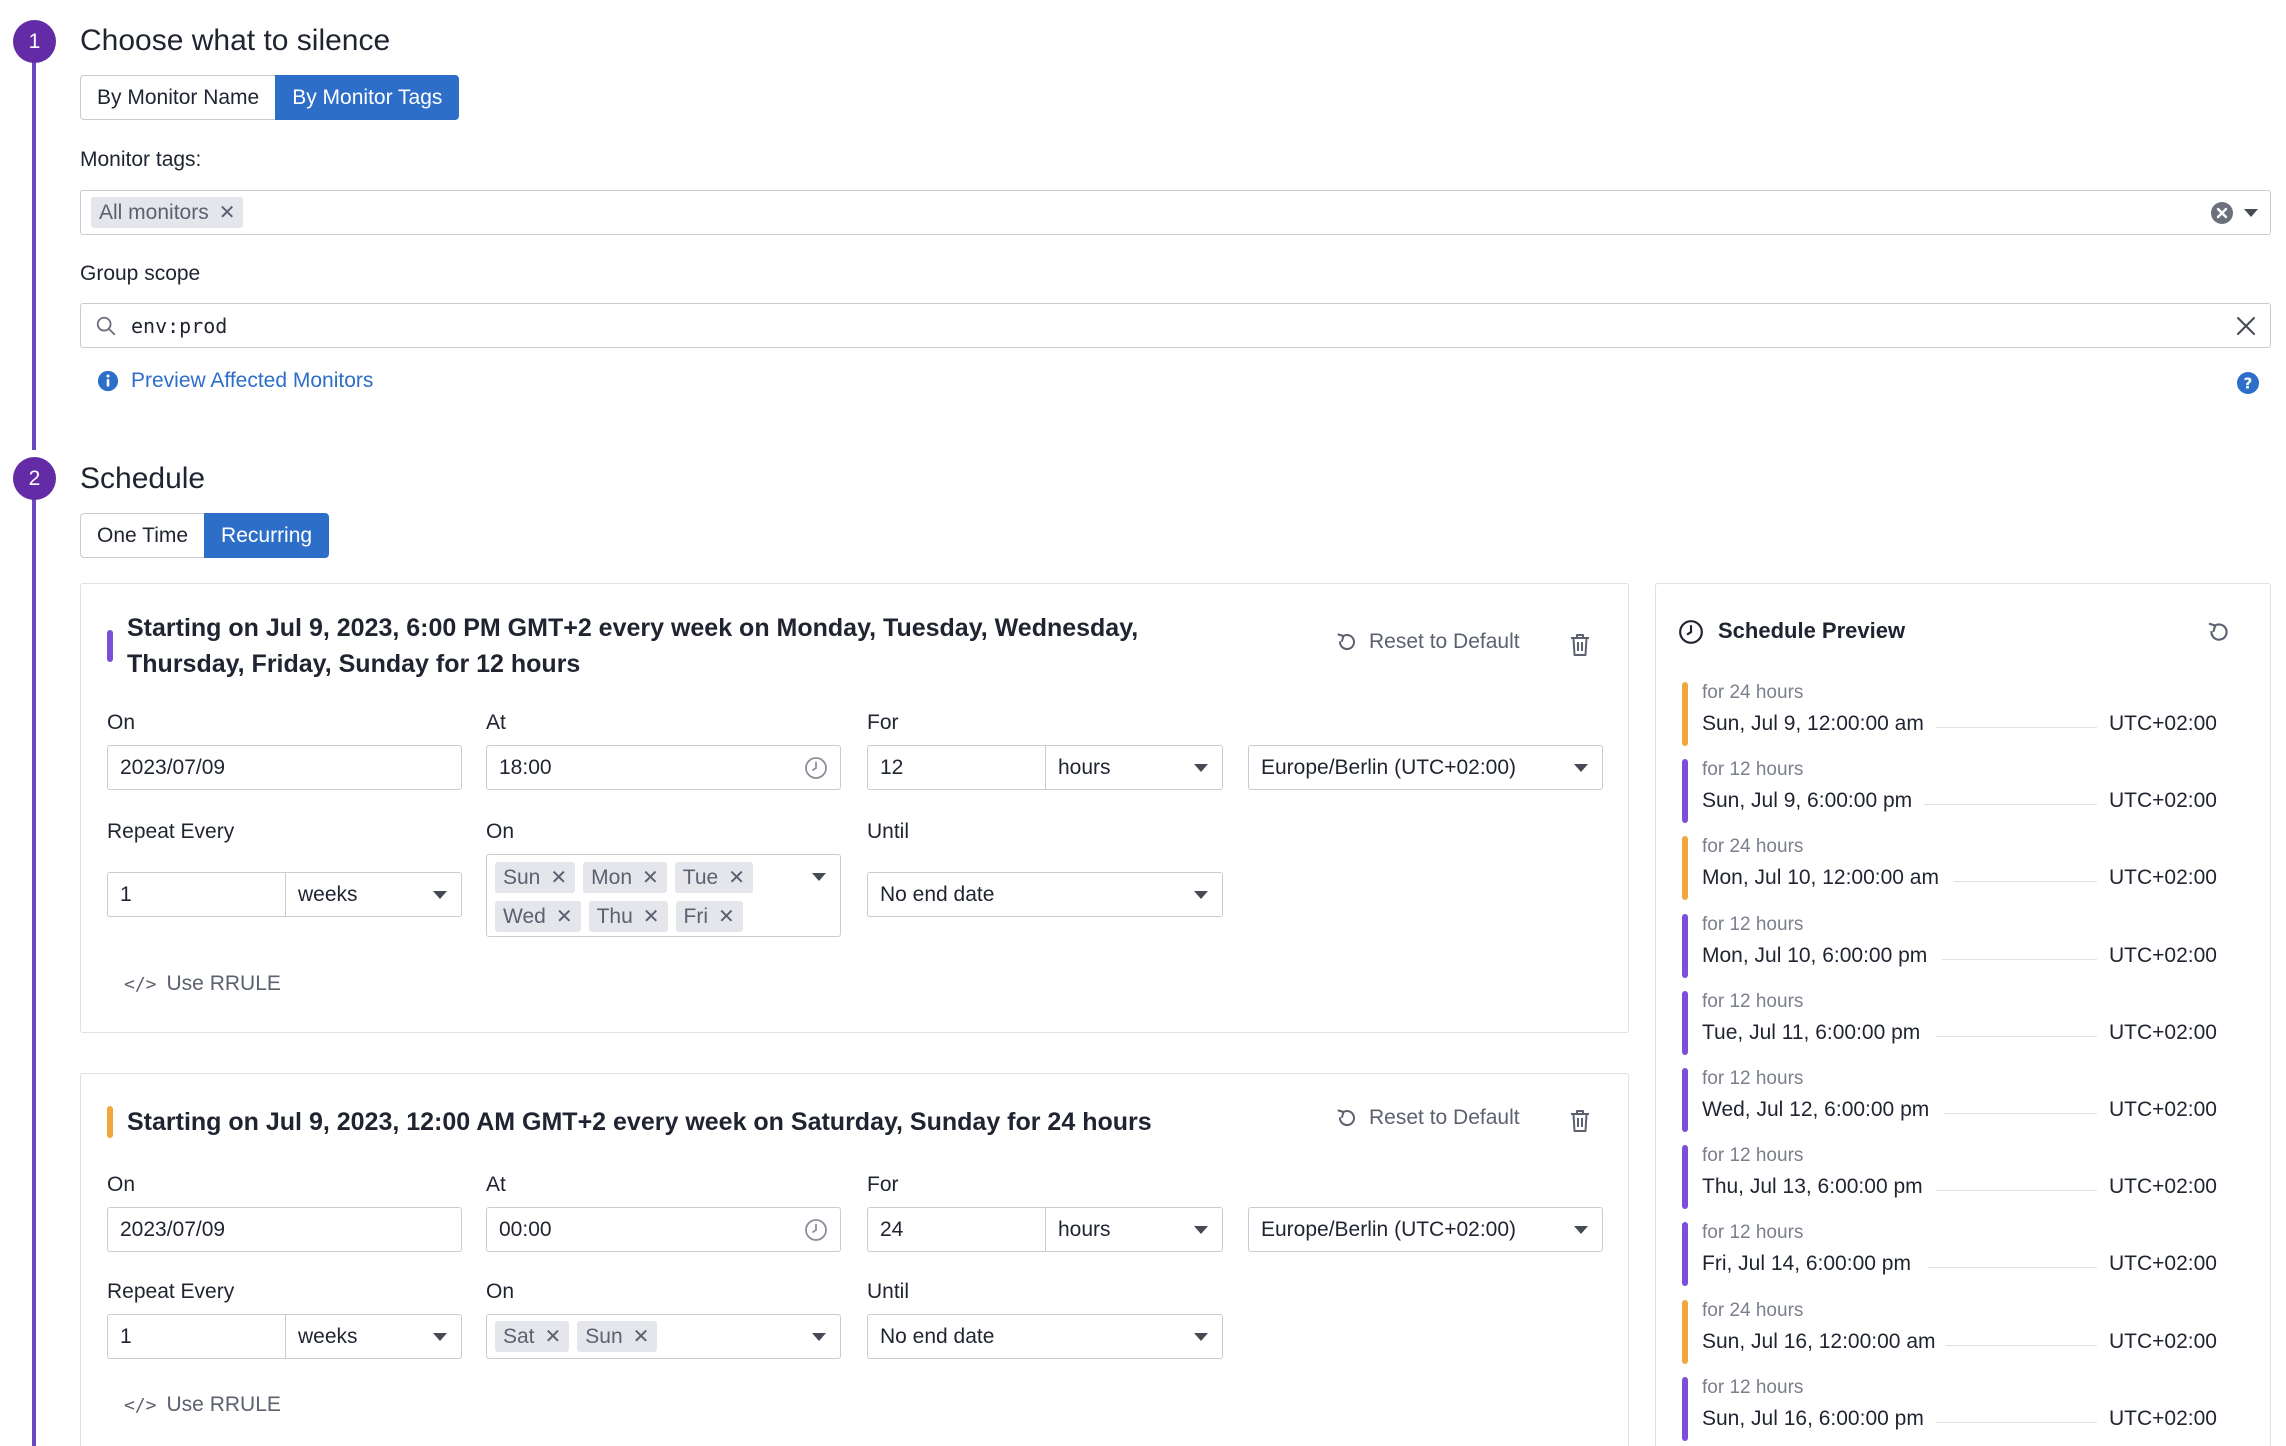 The width and height of the screenshot is (2286, 1446). I want to click on day-chip: Fri ✕, so click(709, 916).